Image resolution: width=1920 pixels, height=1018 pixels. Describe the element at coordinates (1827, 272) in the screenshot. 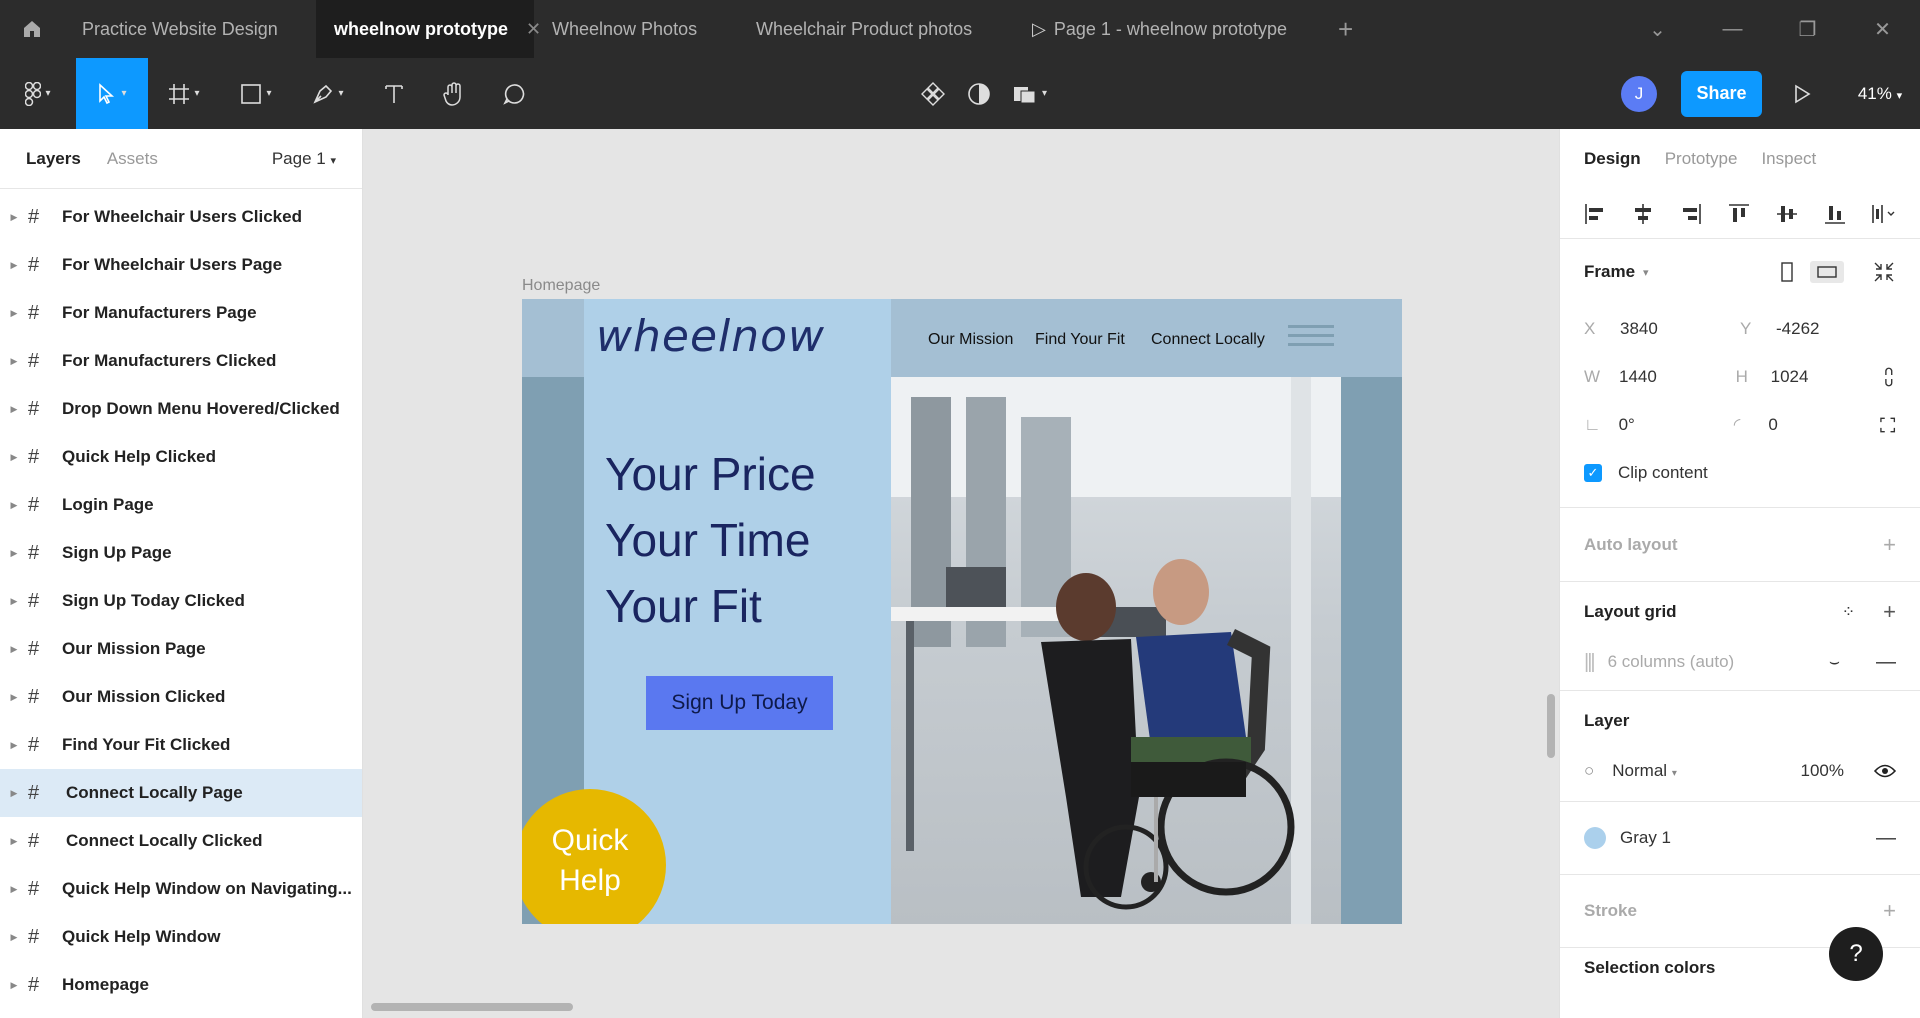

I see `landscape-toggle` at that location.